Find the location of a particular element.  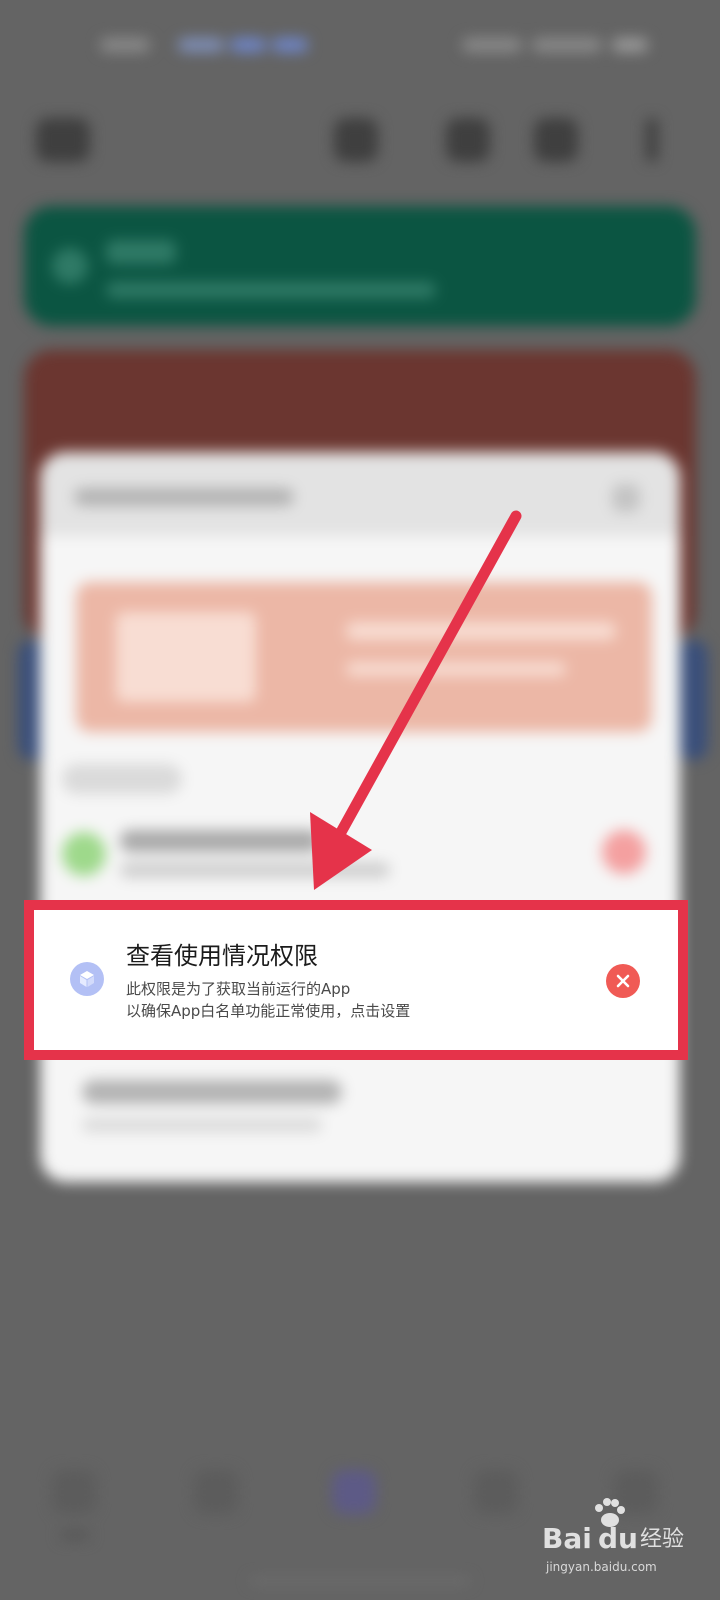

toolbar-left-icon is located at coordinates (63, 140).